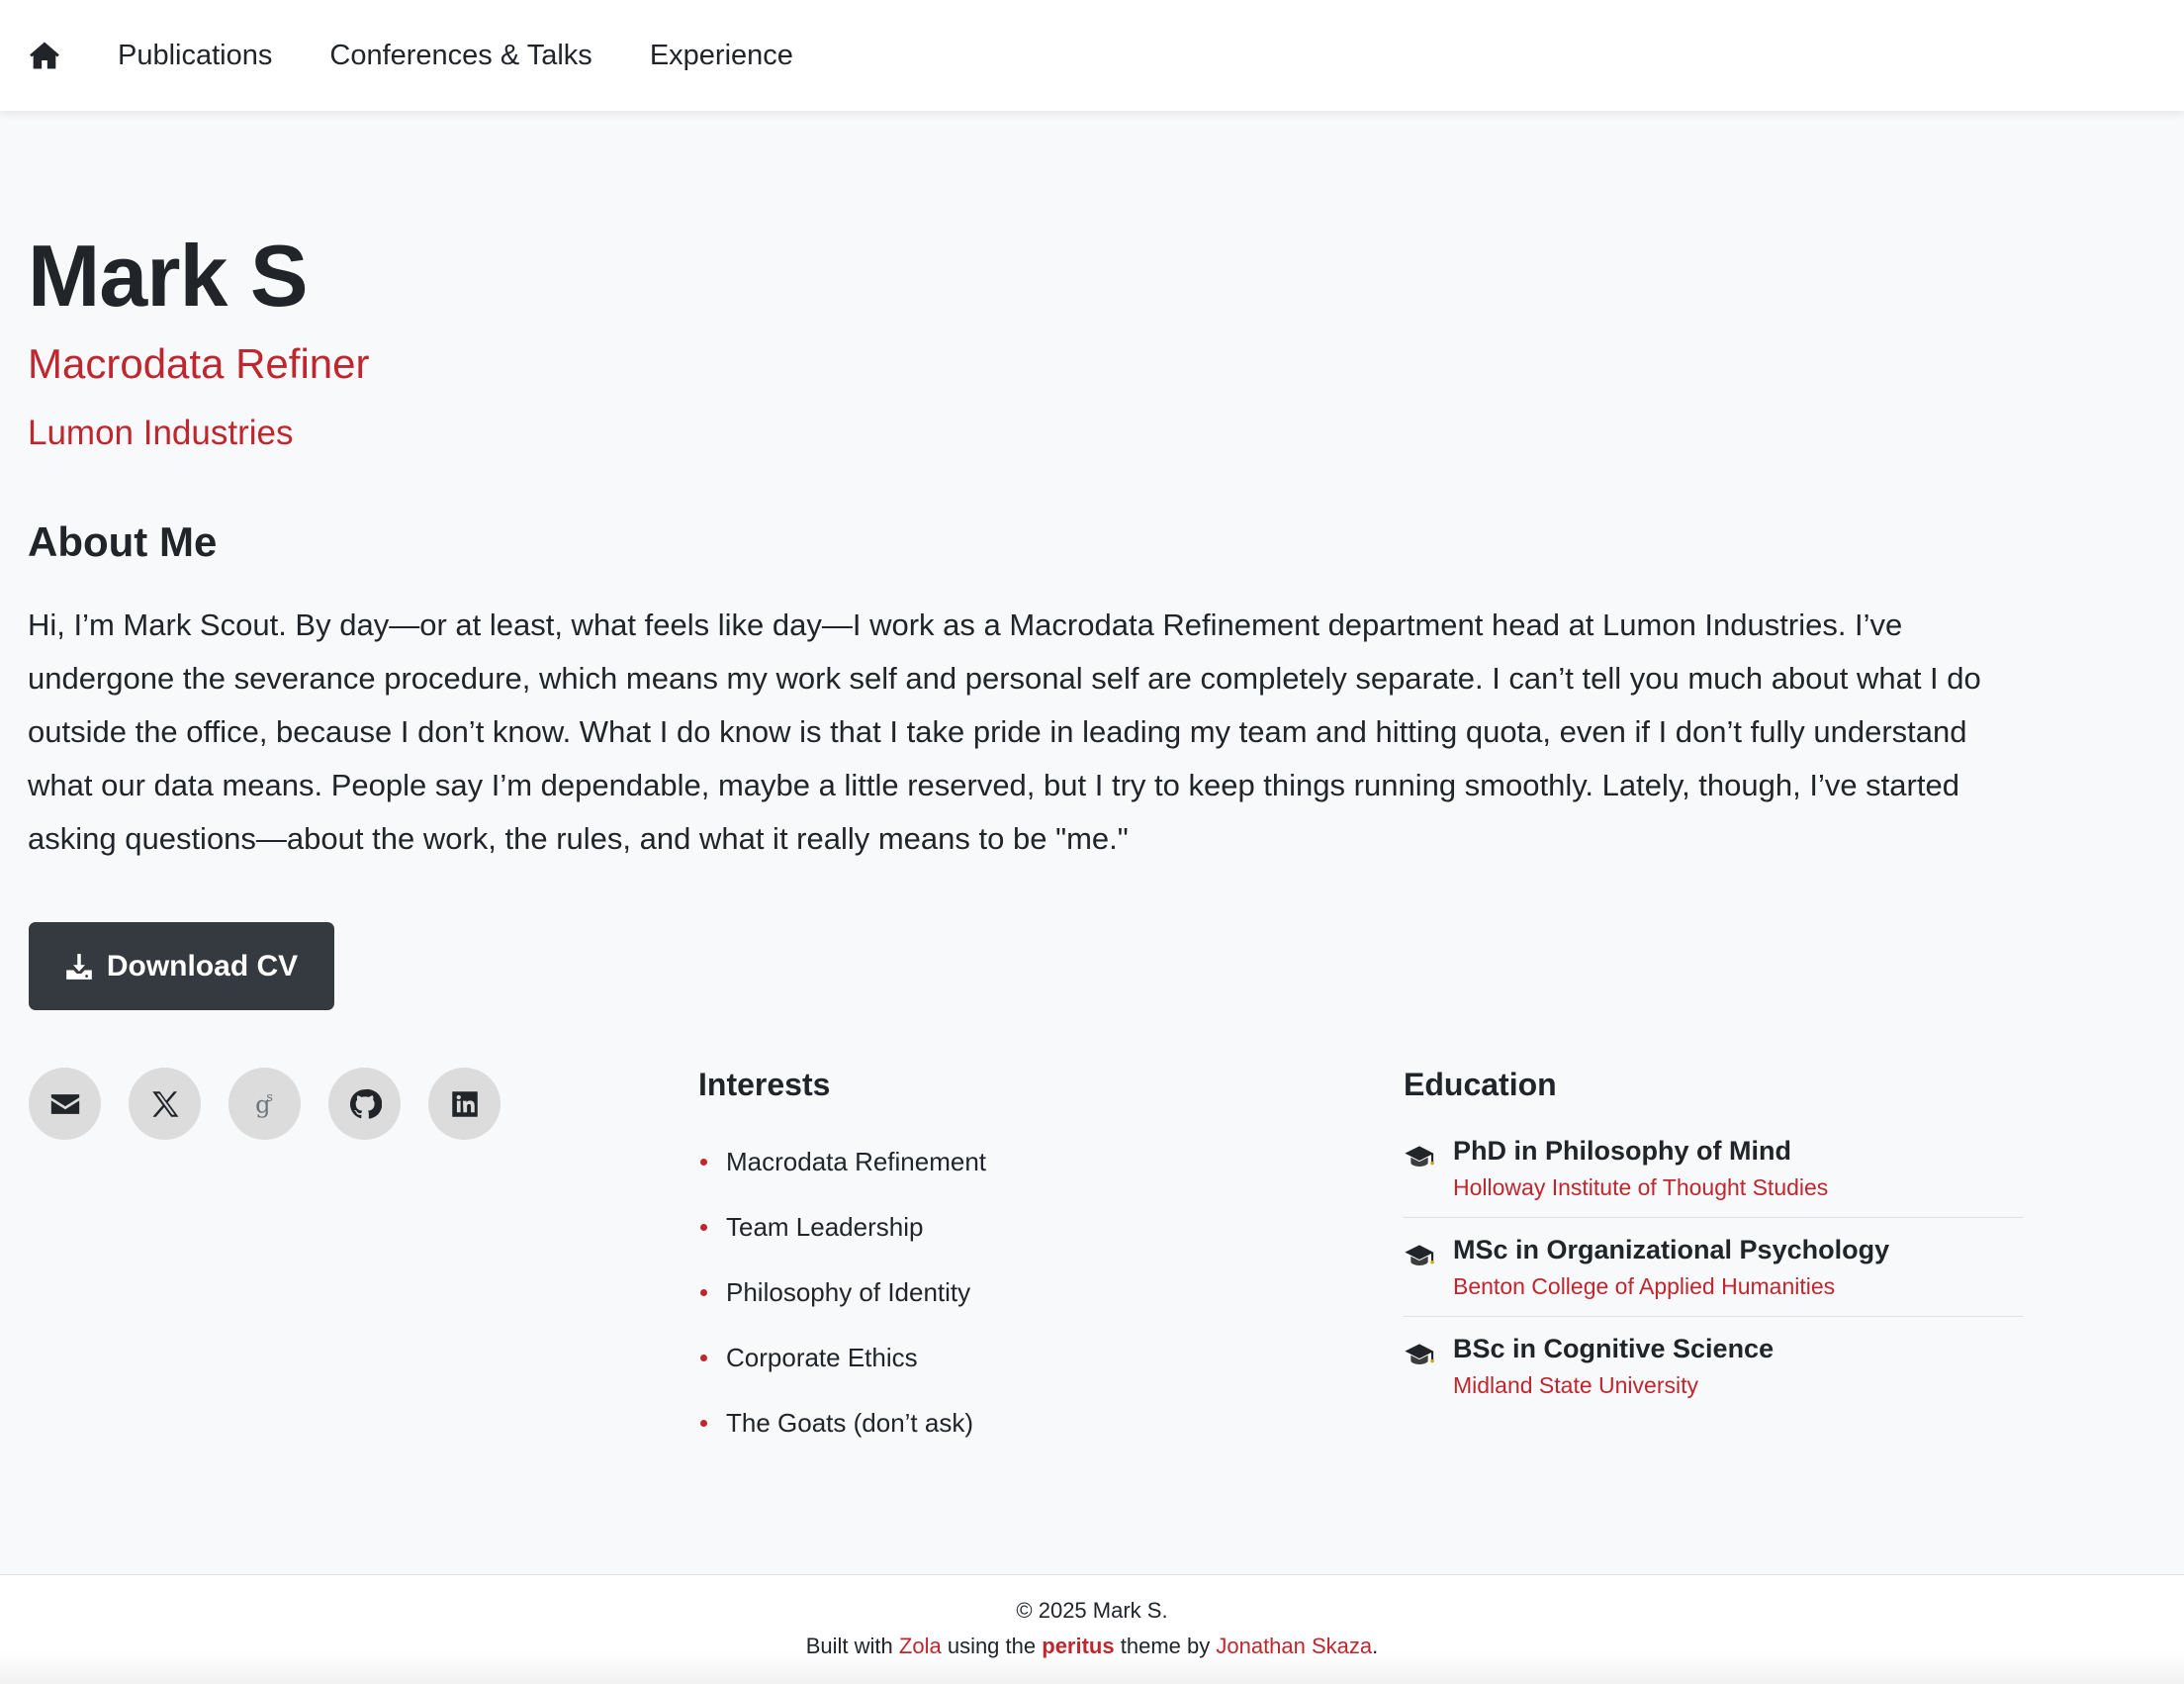  What do you see at coordinates (1641, 1187) in the screenshot?
I see `school-name: Holloway Institute of Thought Studies` at bounding box center [1641, 1187].